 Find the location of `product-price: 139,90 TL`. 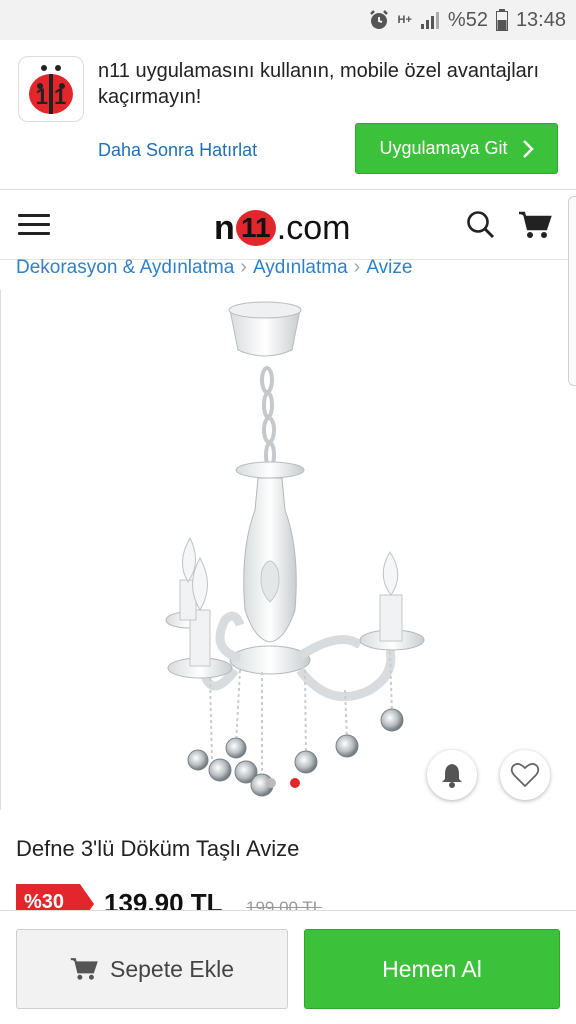

product-price: 139,90 TL is located at coordinates (163, 900).